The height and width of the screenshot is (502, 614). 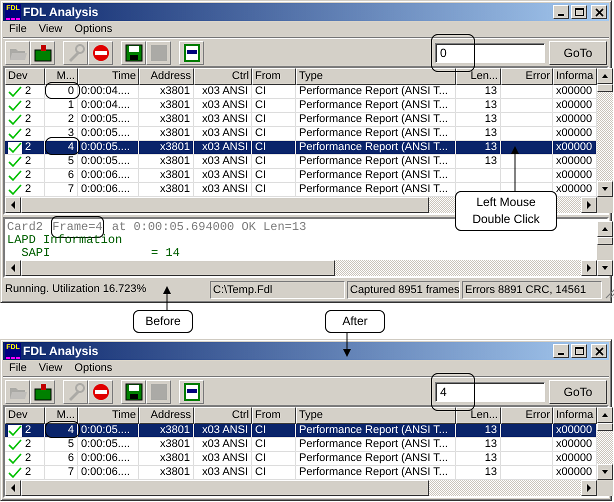 I want to click on goto-button: GoTo, so click(x=578, y=392).